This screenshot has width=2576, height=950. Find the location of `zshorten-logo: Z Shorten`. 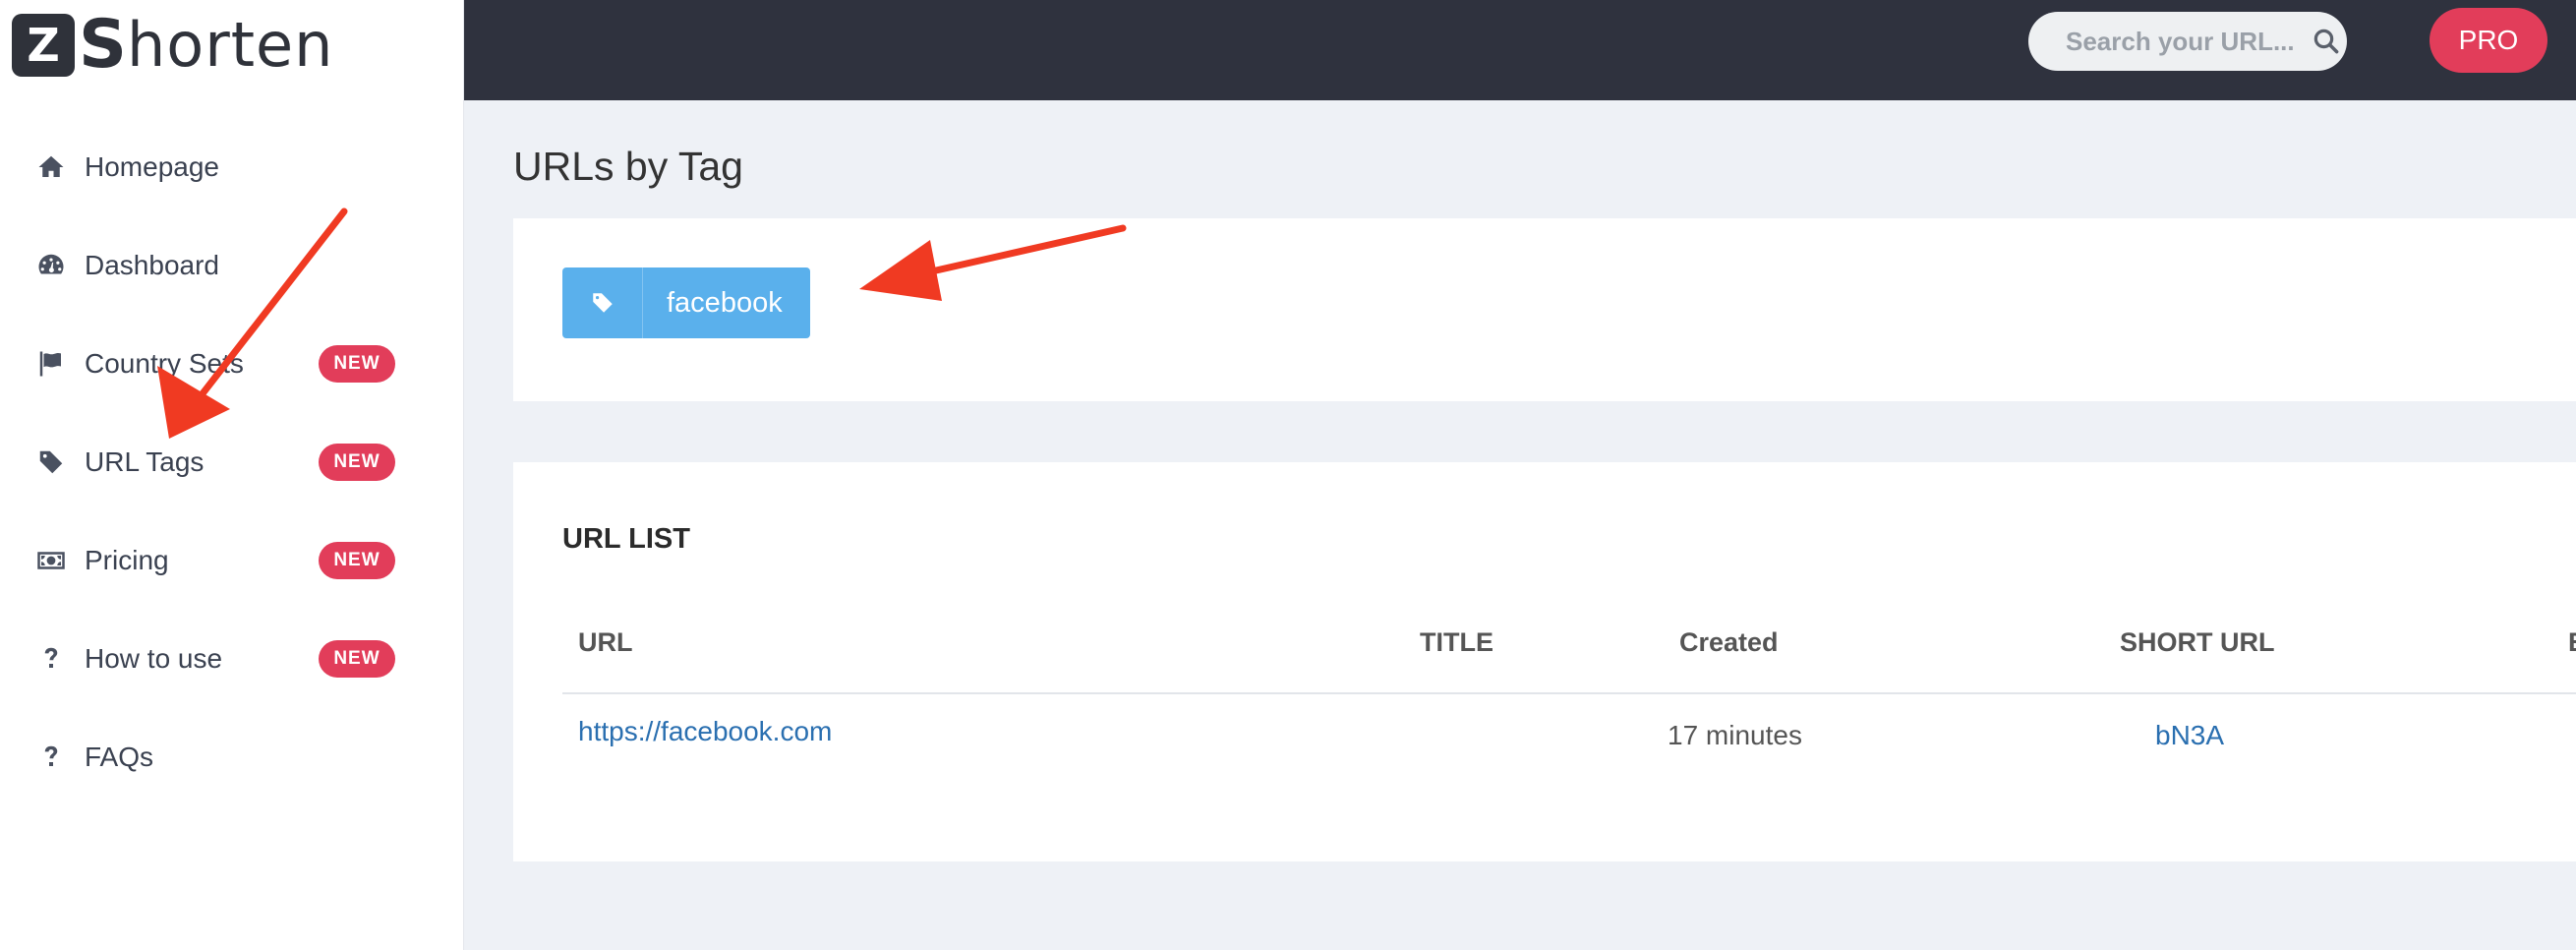

zshorten-logo: Z Shorten is located at coordinates (172, 45).